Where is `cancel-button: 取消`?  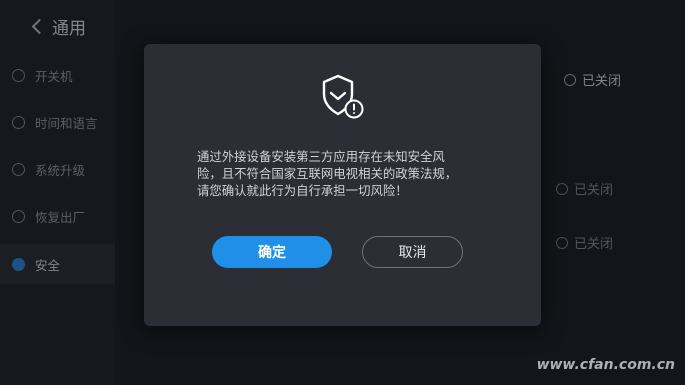
cancel-button: 取消 is located at coordinates (412, 252).